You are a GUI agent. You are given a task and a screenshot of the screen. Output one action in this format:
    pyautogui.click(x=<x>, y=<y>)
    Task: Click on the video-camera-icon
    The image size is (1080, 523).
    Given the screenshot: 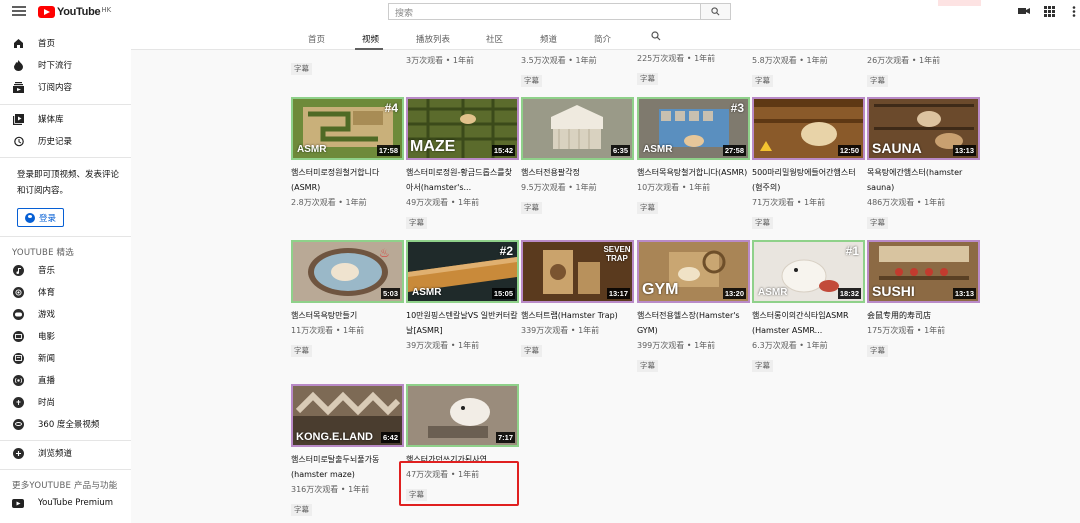 What is the action you would take?
    pyautogui.click(x=1024, y=11)
    